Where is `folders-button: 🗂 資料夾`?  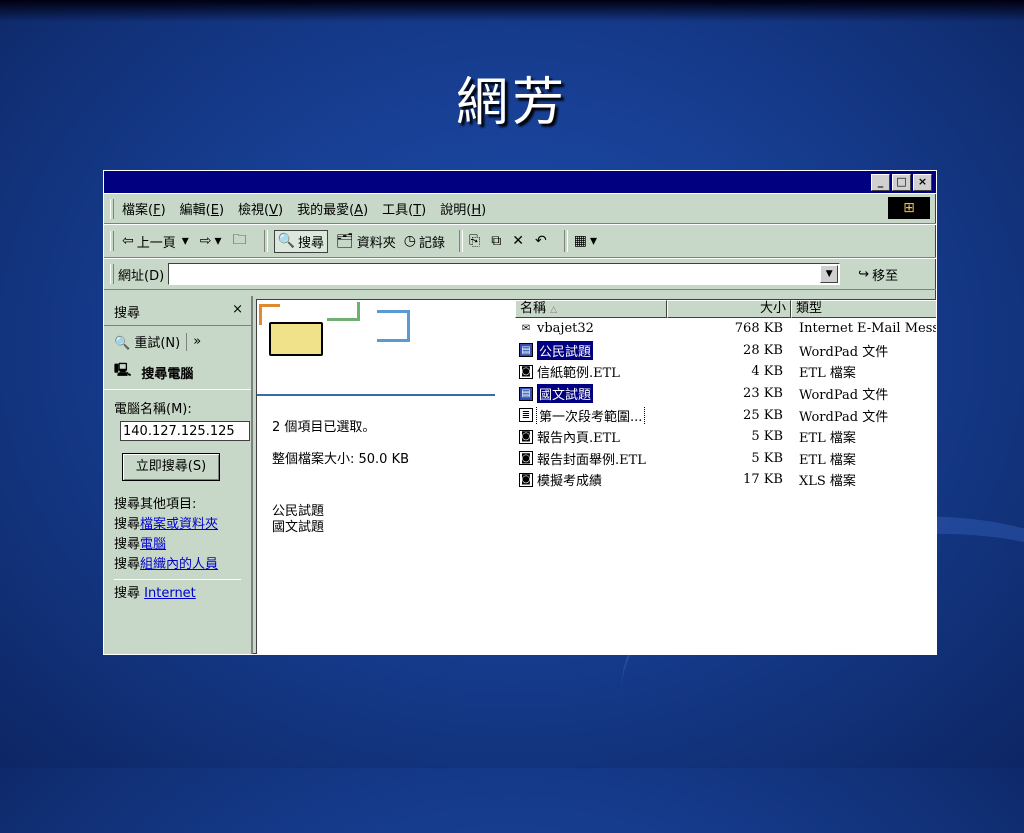
folders-button: 🗂 資料夾 is located at coordinates (366, 241).